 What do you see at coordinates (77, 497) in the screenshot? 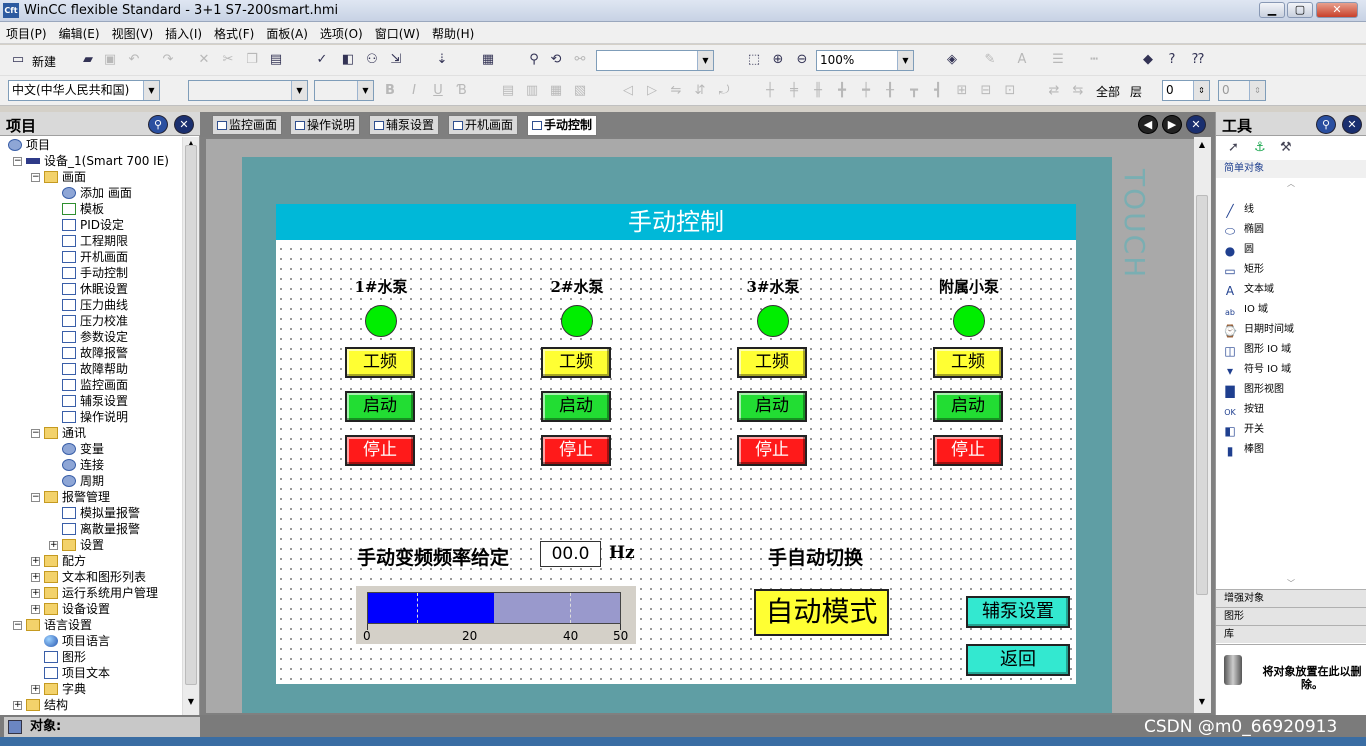
I see `tree-item: 报警管理` at bounding box center [77, 497].